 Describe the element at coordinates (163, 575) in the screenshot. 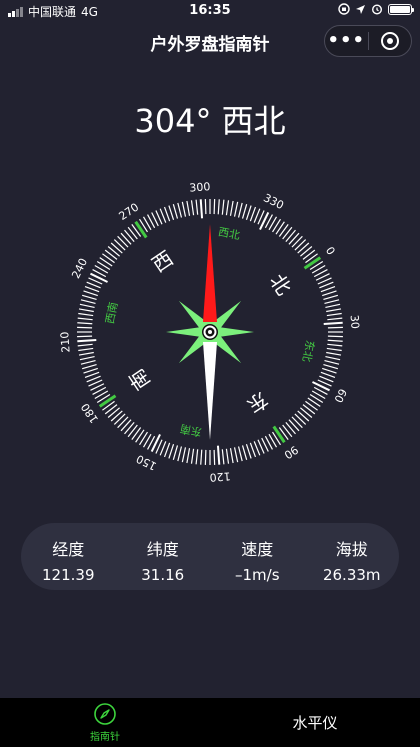

I see `latitude-value: 31.16` at that location.